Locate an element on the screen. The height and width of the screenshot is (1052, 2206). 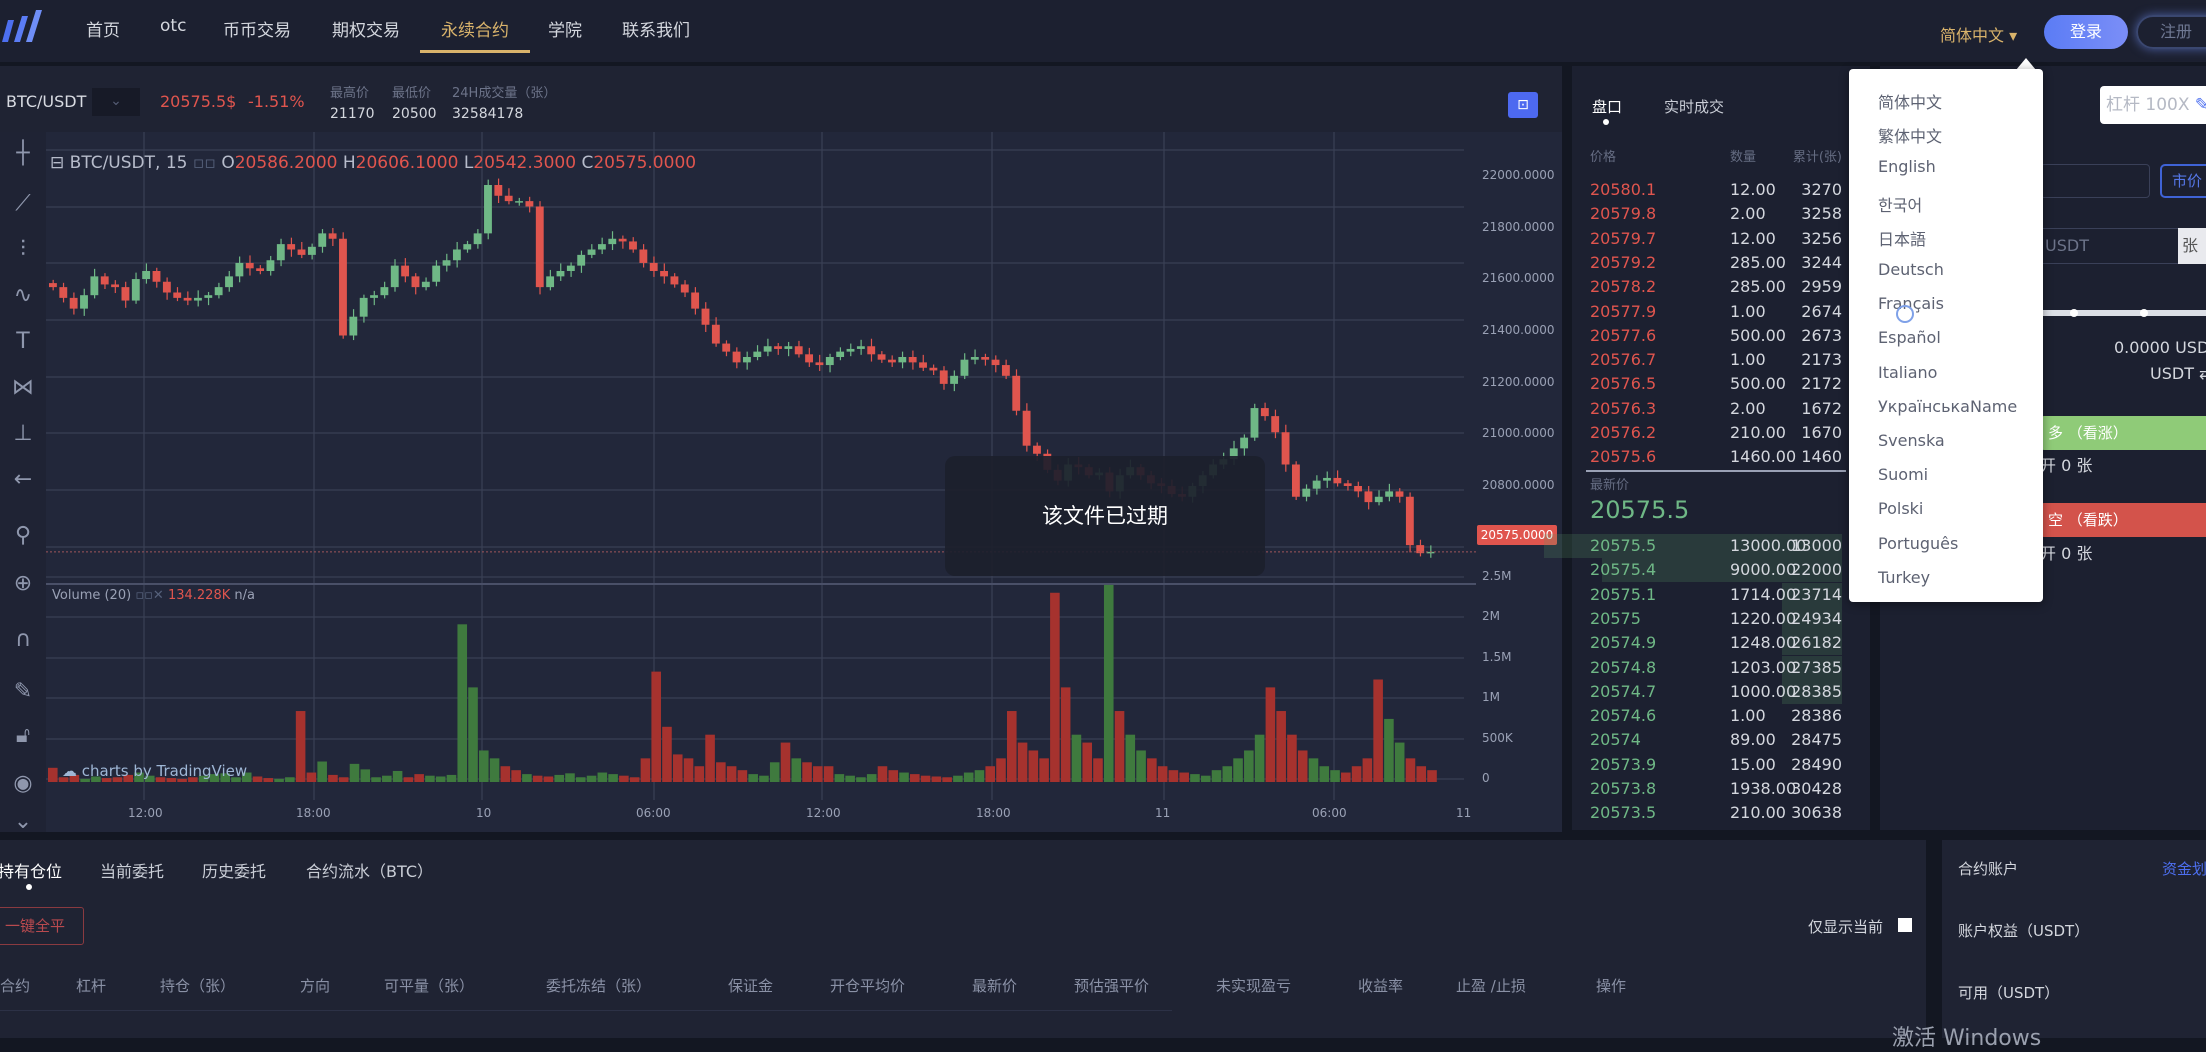
column-header: 方向 is located at coordinates (315, 985).